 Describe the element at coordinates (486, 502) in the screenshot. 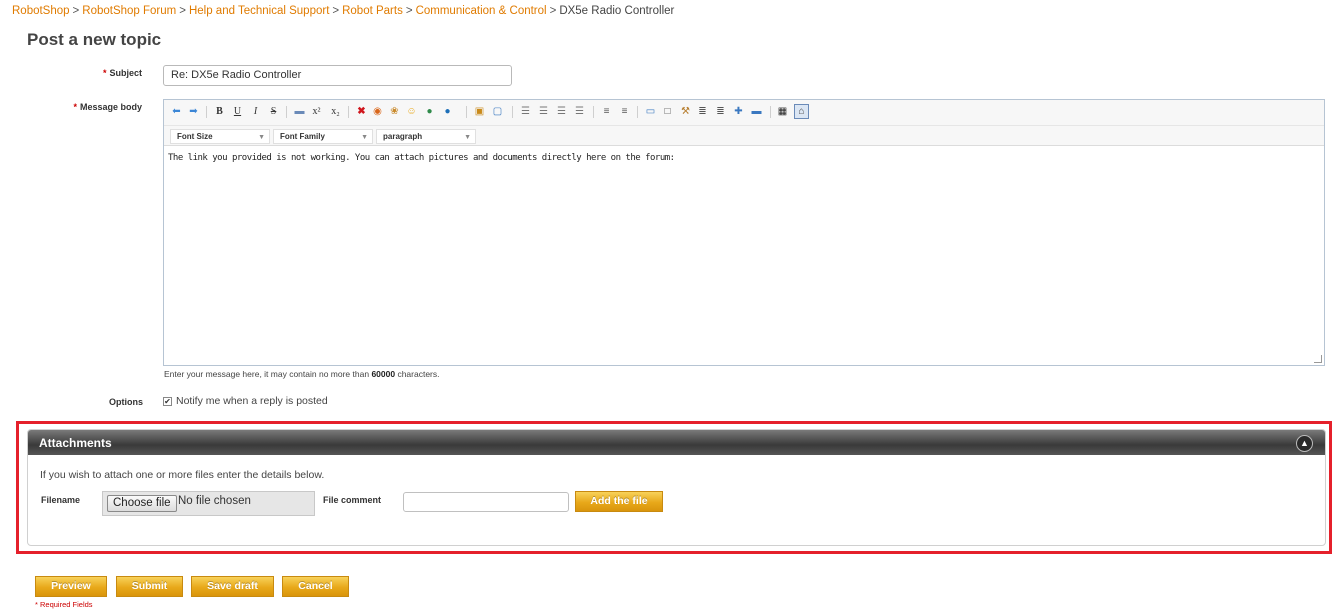

I see `file-comment-input` at that location.